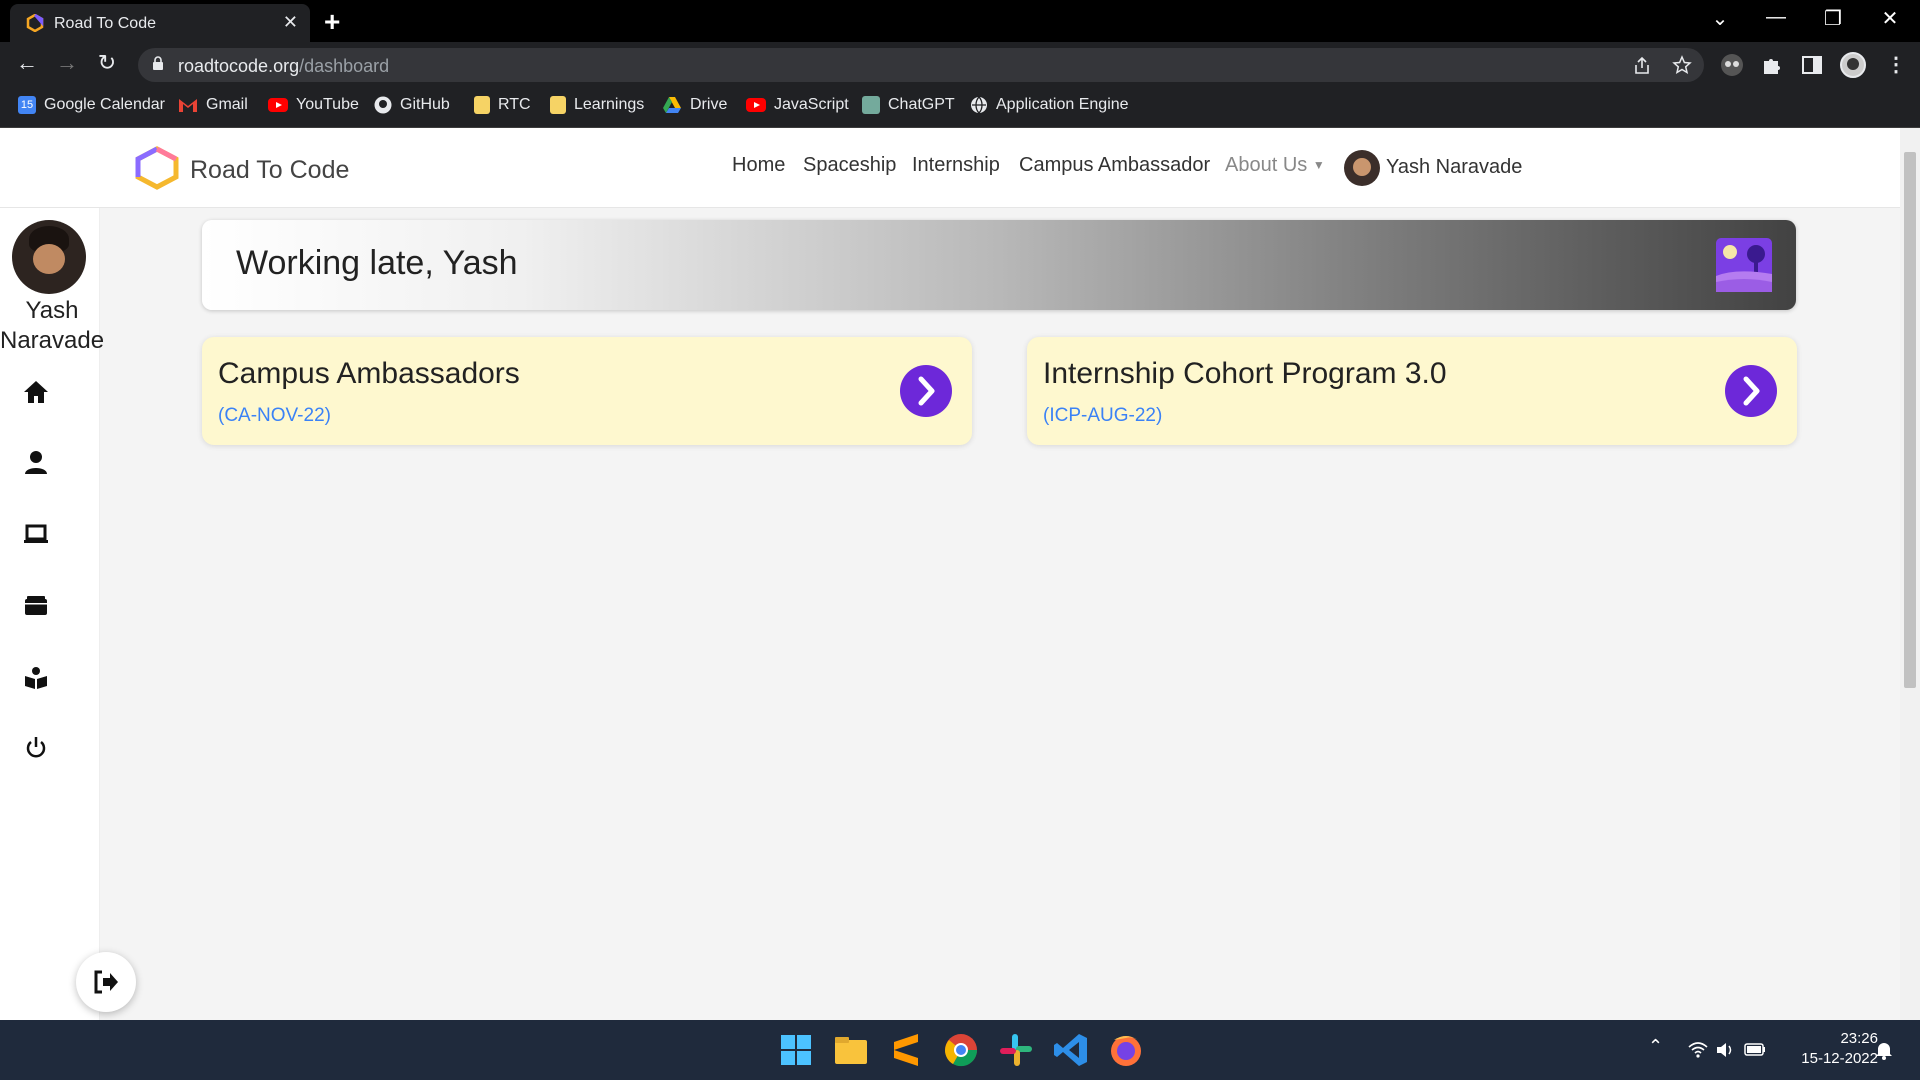  What do you see at coordinates (36, 534) in the screenshot?
I see `laptop-icon` at bounding box center [36, 534].